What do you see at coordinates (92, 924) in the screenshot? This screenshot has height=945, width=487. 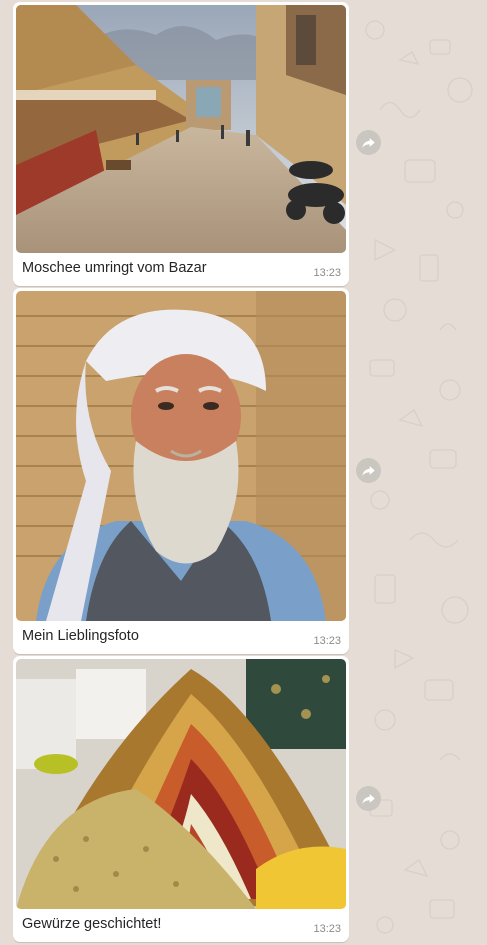 I see `message-caption: Gewürze geschichtet!` at bounding box center [92, 924].